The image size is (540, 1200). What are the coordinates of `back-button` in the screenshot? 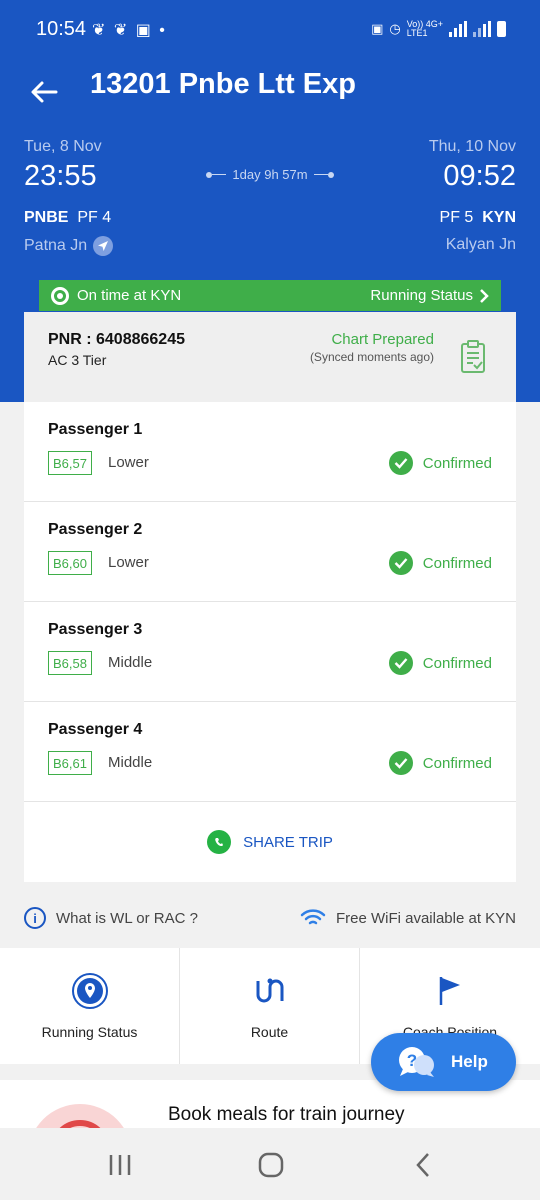 It's located at (44, 92).